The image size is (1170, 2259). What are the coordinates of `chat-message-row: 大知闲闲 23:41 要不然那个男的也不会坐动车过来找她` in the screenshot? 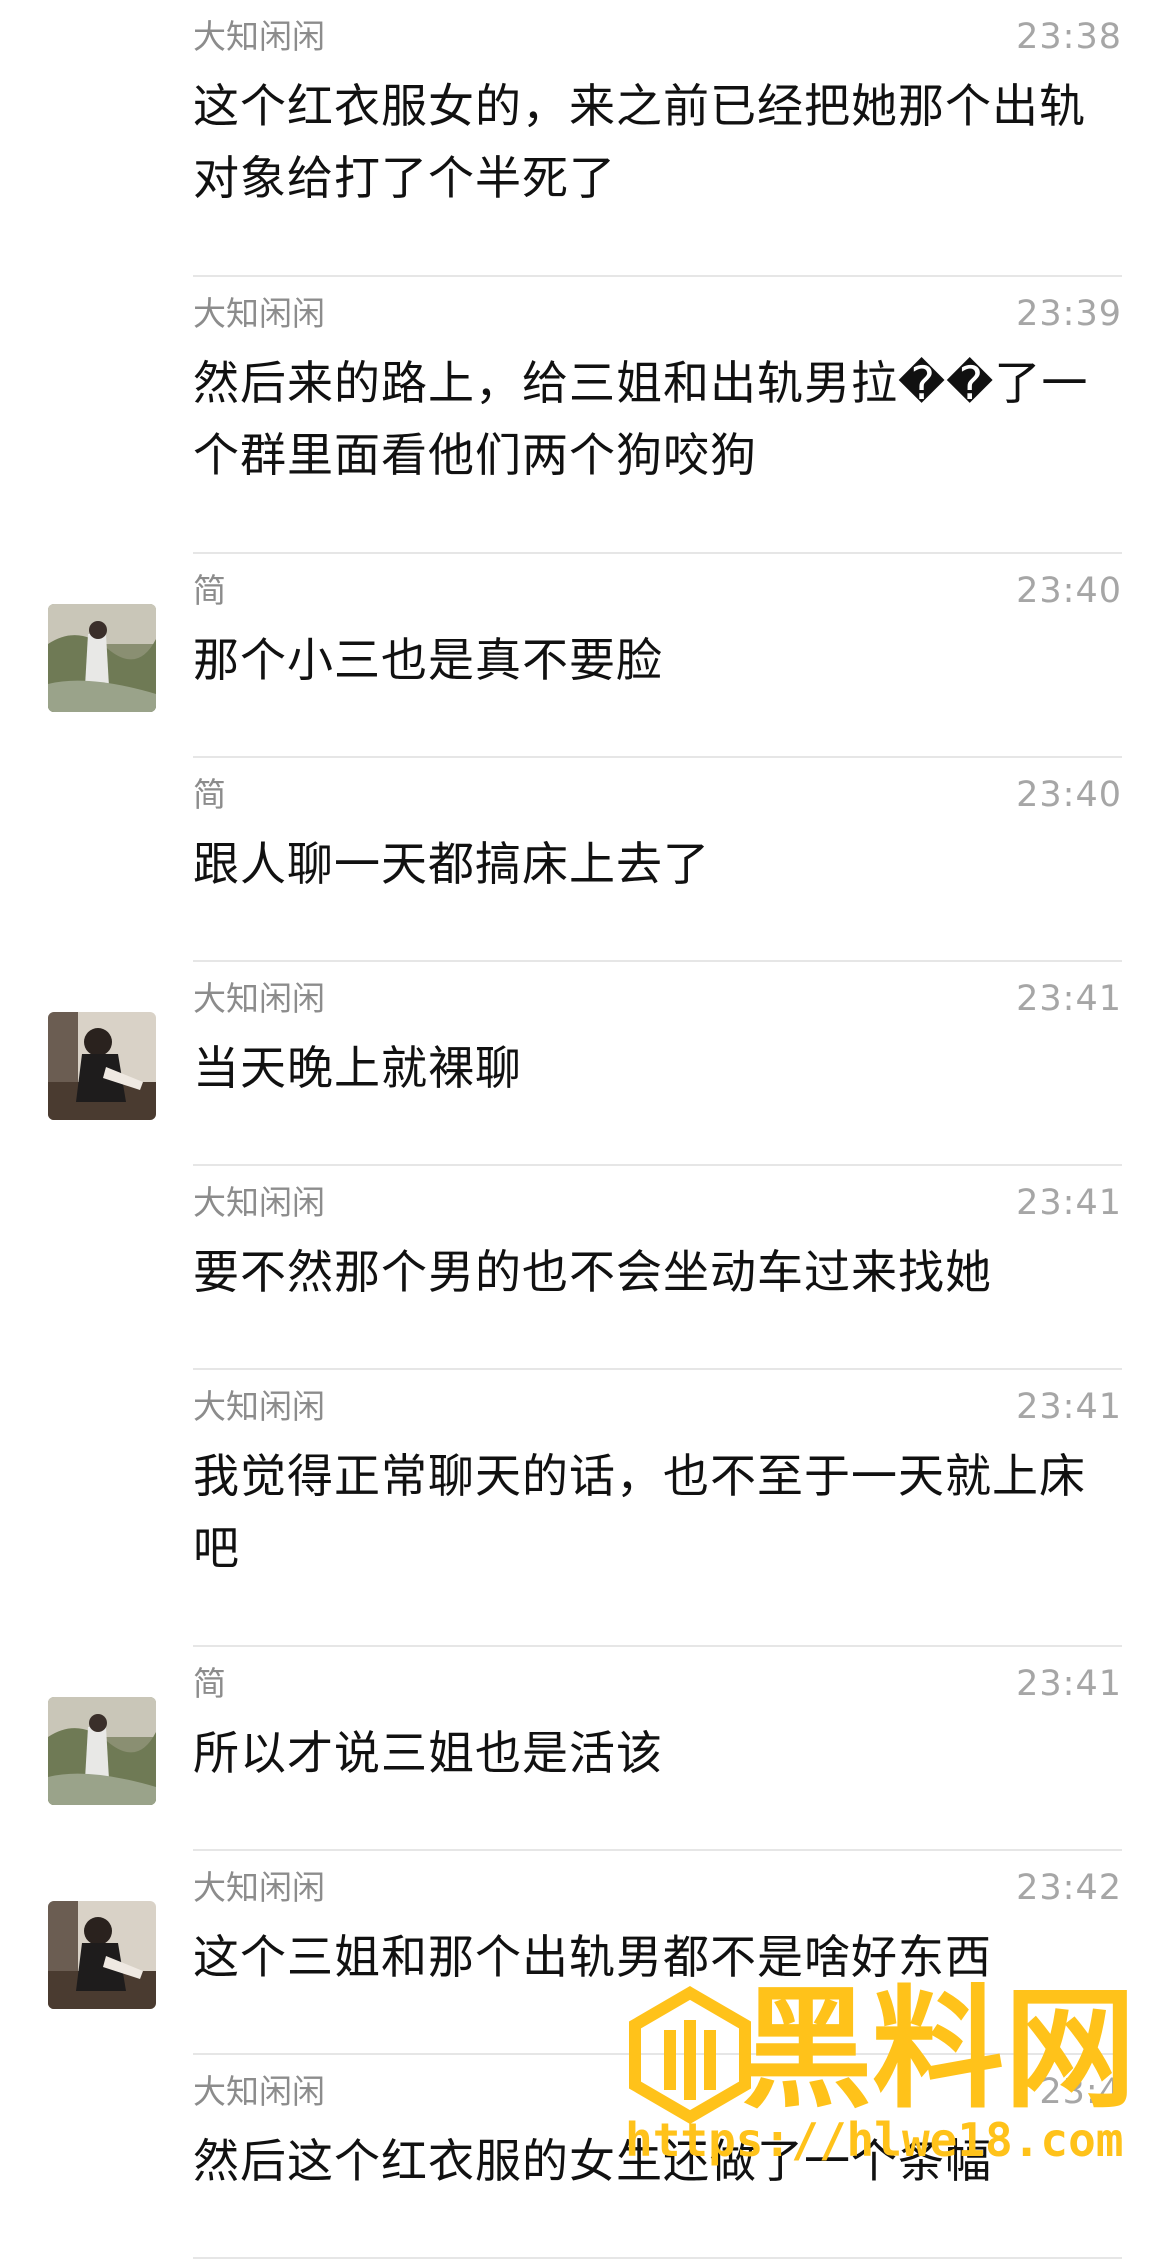 It's located at (585, 1268).